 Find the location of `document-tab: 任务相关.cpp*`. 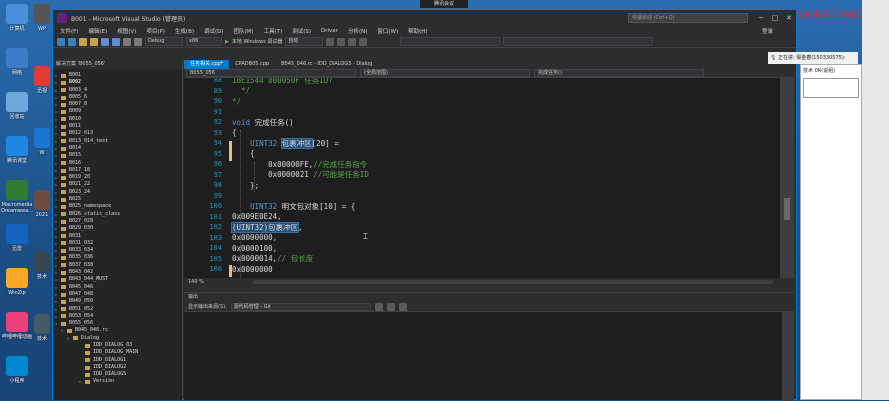

document-tab: 任务相关.cpp* is located at coordinates (207, 64).